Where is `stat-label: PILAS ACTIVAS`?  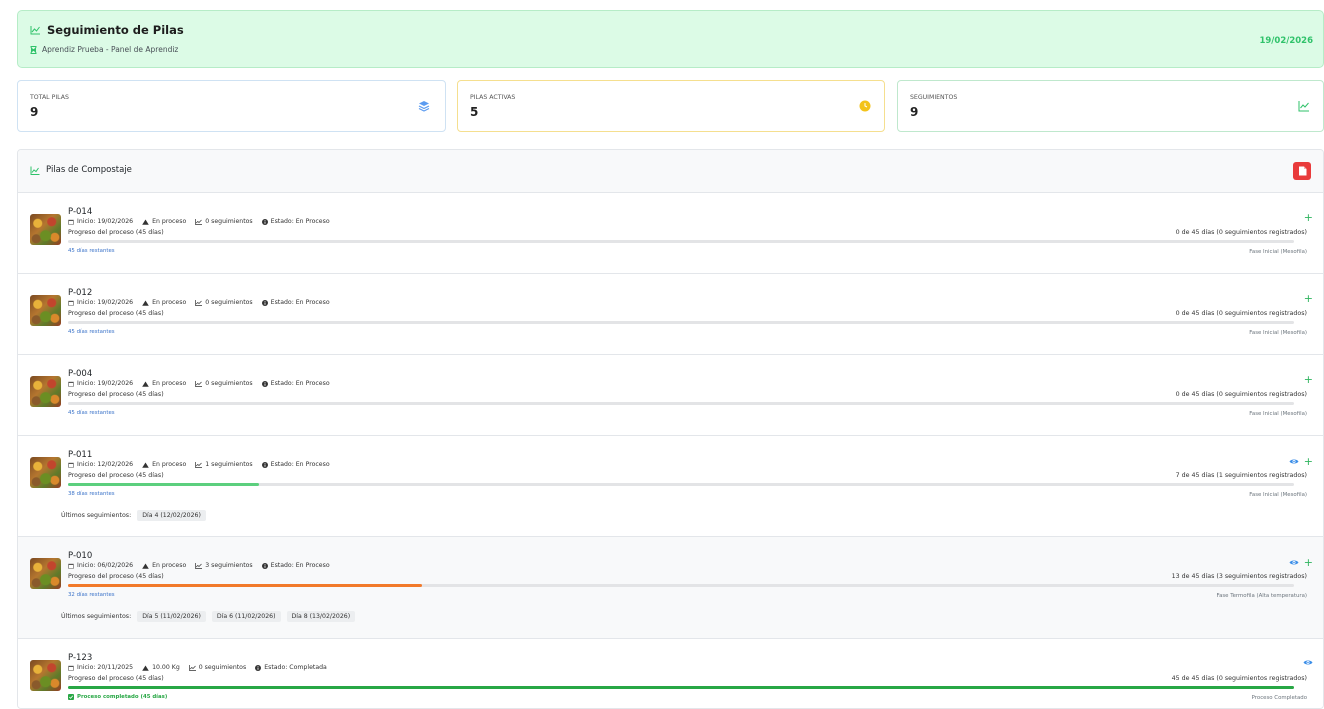 stat-label: PILAS ACTIVAS is located at coordinates (493, 97).